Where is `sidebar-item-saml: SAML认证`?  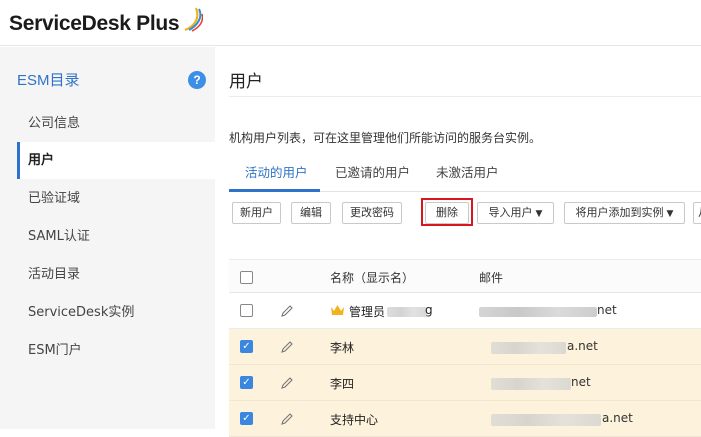
sidebar-item-saml: SAML认证 is located at coordinates (116, 236).